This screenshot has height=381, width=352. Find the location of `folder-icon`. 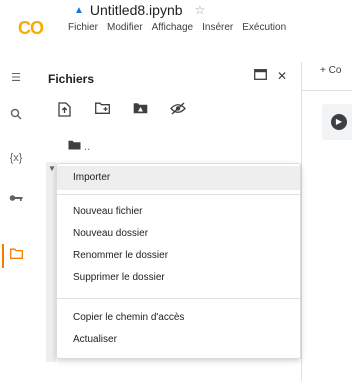

folder-icon is located at coordinates (13, 256).